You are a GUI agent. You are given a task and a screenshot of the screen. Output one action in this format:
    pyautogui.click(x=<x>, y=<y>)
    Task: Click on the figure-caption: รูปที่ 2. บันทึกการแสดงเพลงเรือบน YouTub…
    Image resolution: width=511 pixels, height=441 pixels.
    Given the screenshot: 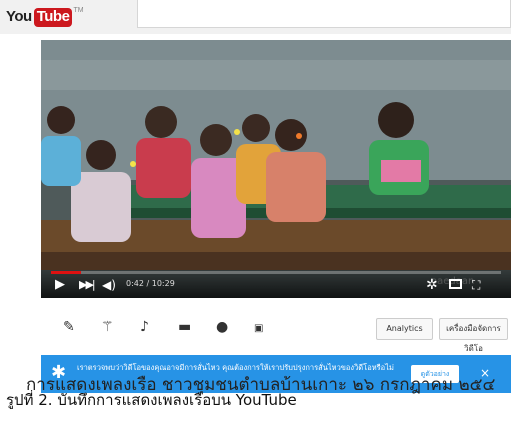 What is the action you would take?
    pyautogui.click(x=151, y=400)
    